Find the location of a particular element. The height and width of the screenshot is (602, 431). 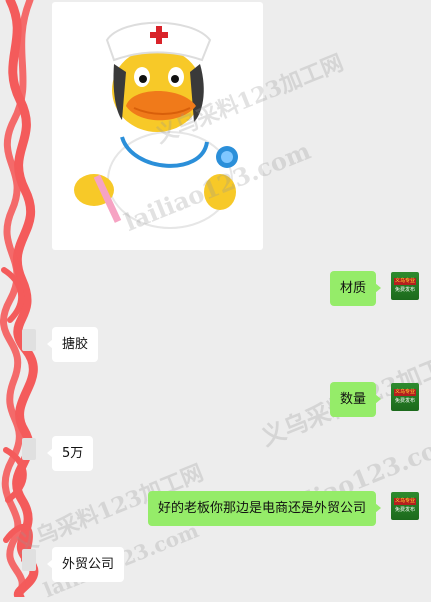

message-bubble-received: 搪胶 is located at coordinates (72, 344).